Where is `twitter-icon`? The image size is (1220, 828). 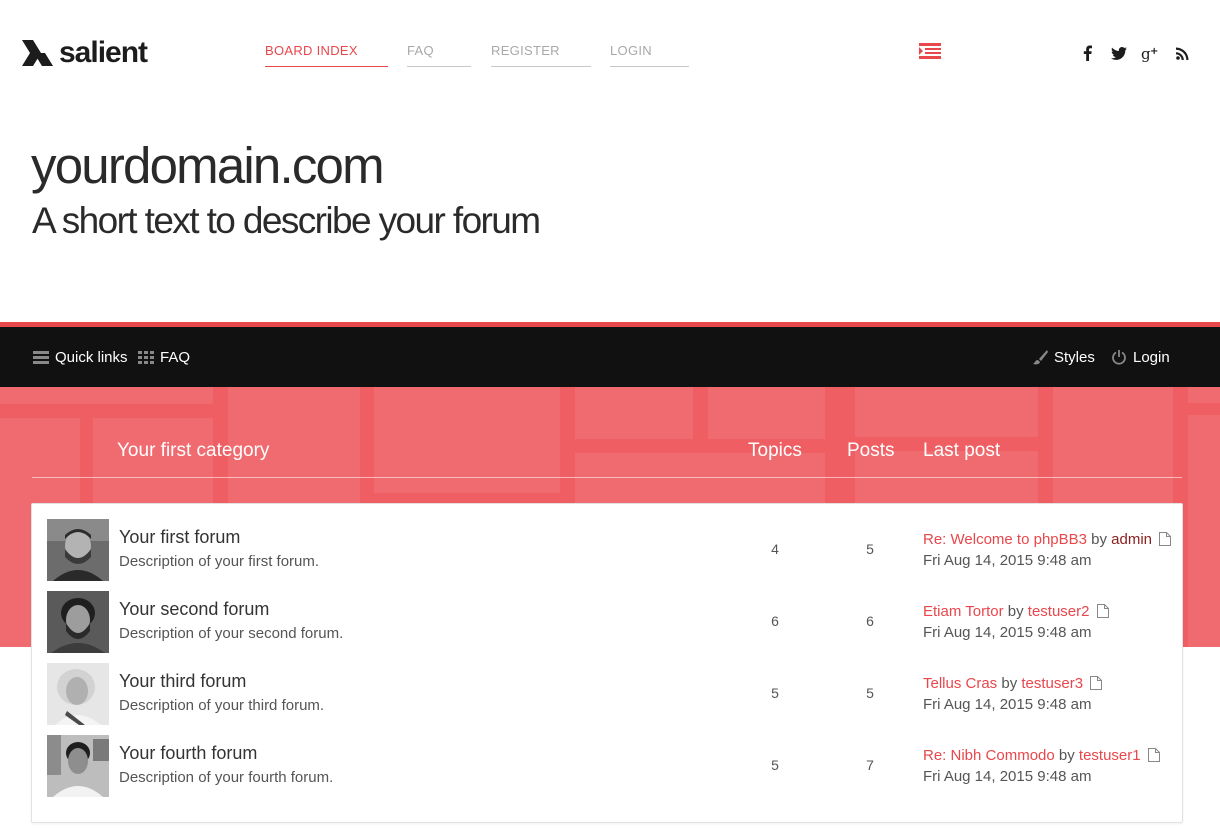 twitter-icon is located at coordinates (1119, 53).